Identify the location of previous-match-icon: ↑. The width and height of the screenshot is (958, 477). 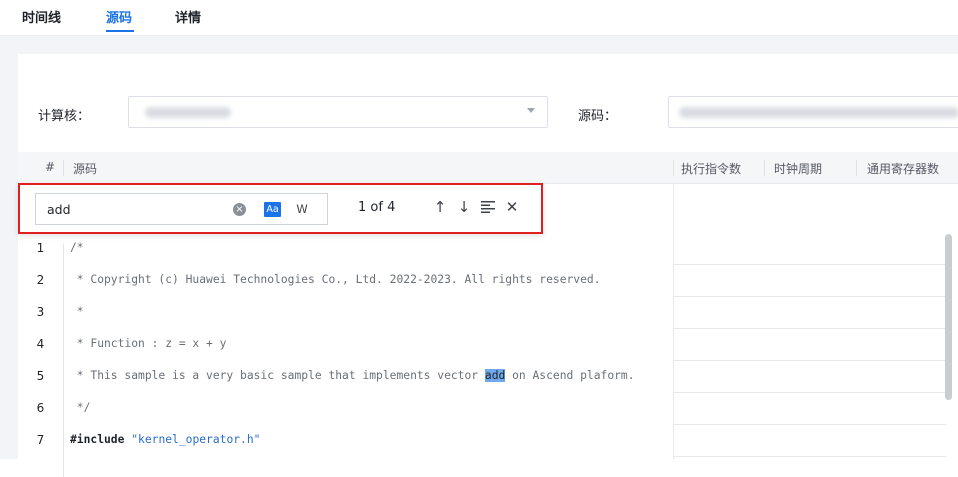
(440, 207).